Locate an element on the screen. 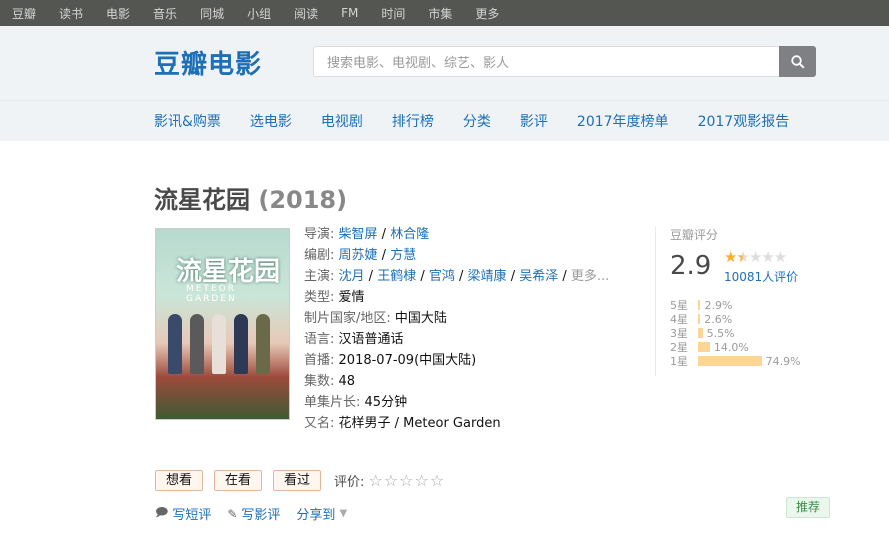  caret-down-icon: ▼ is located at coordinates (343, 513).